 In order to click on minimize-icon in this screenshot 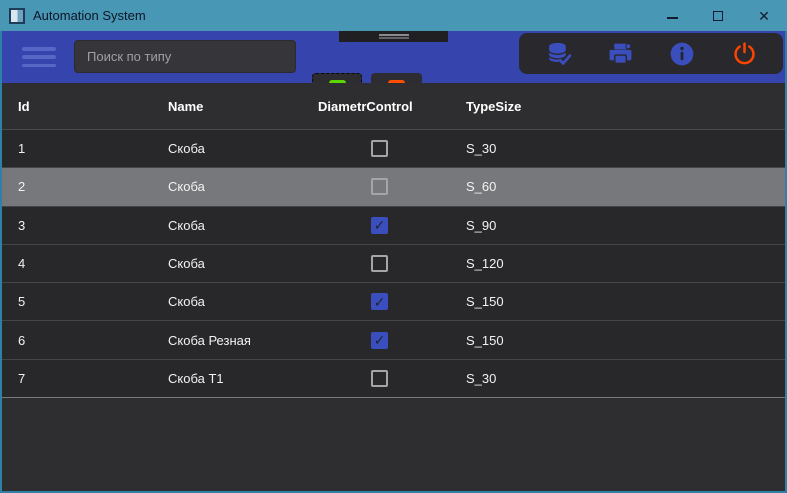, I will do `click(672, 17)`.